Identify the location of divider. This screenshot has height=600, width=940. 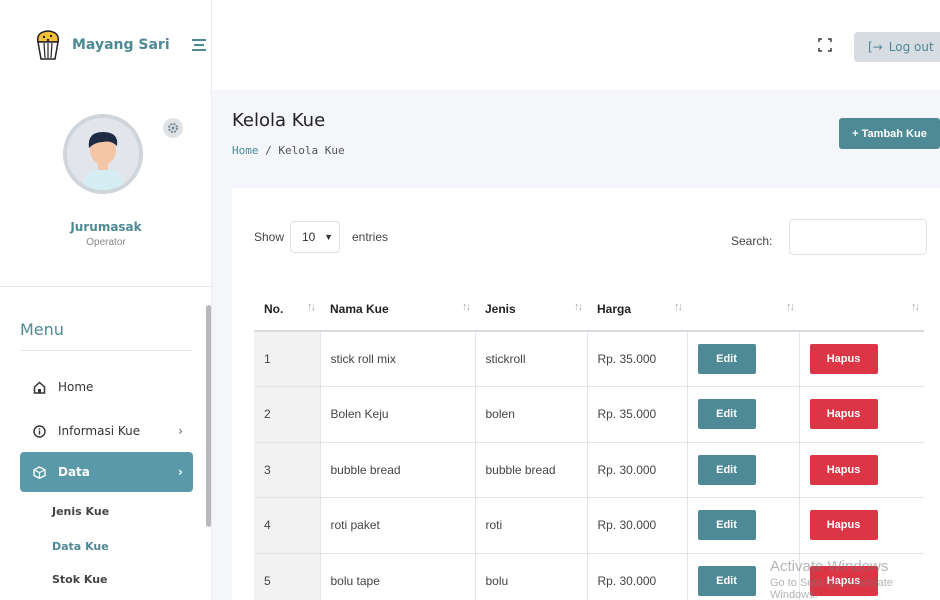
(106, 350).